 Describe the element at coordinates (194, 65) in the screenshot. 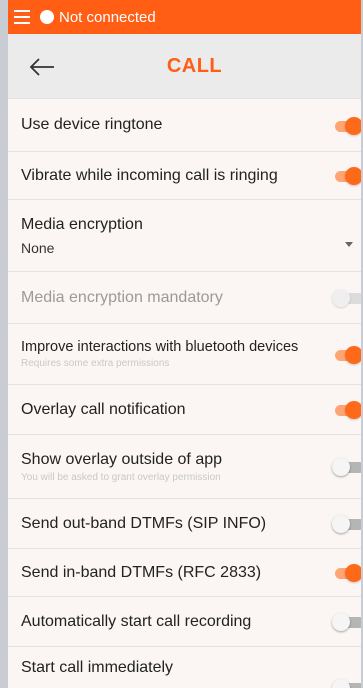

I see `page-title: CALL` at that location.